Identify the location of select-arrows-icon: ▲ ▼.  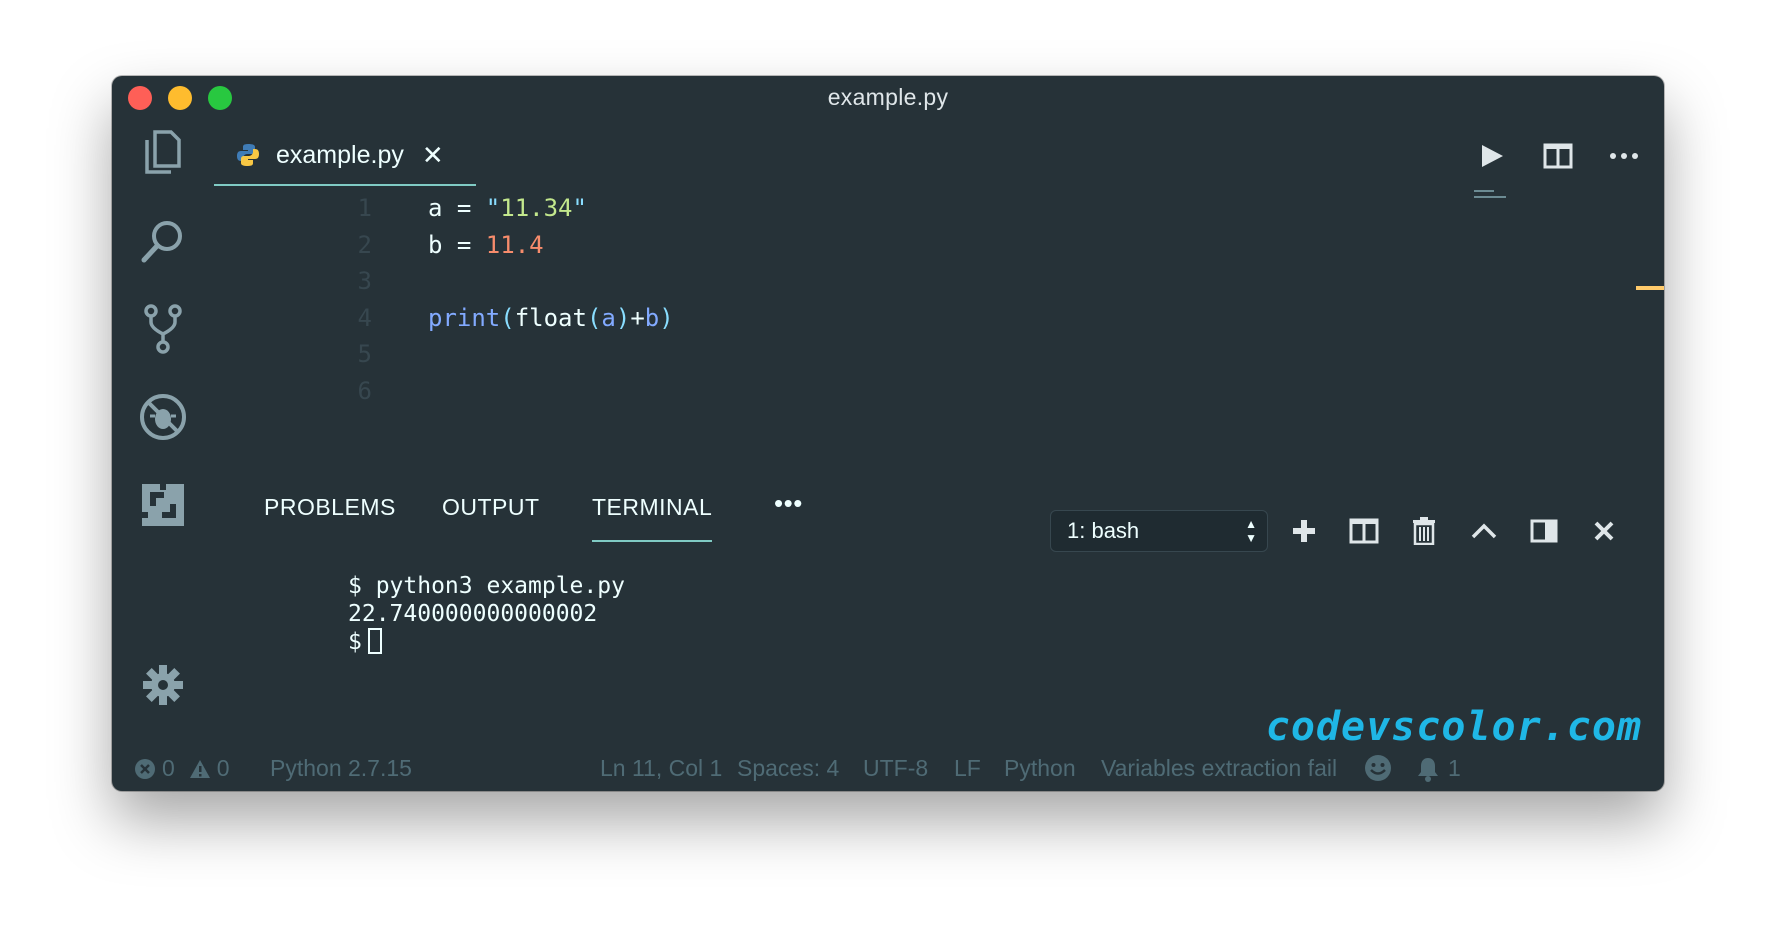
(1251, 531).